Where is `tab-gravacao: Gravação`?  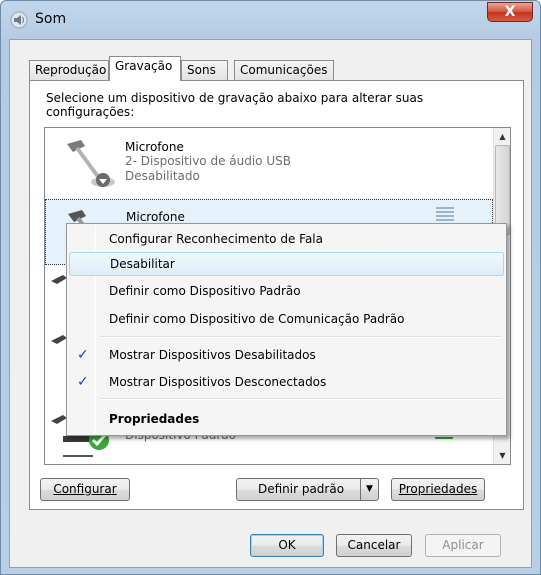 tab-gravacao: Gravação is located at coordinates (145, 68).